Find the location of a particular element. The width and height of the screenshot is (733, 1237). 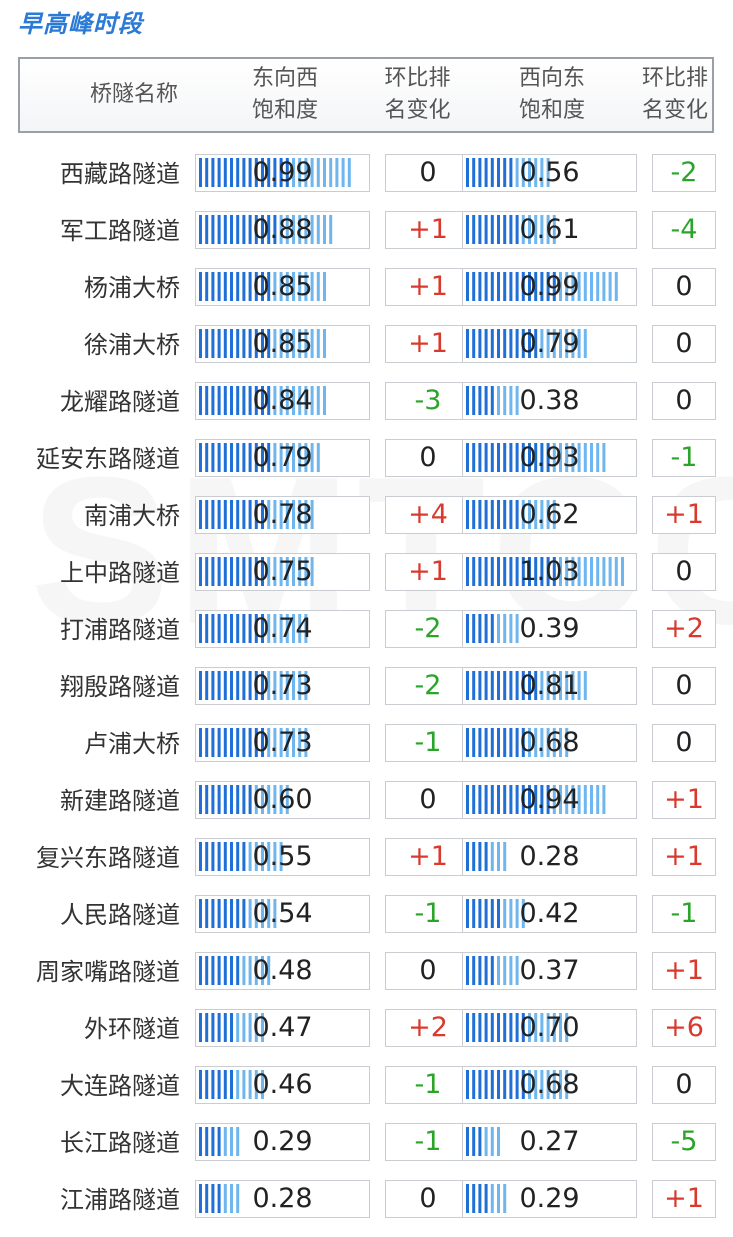

we-saturation-value: 0.37 is located at coordinates (549, 970).